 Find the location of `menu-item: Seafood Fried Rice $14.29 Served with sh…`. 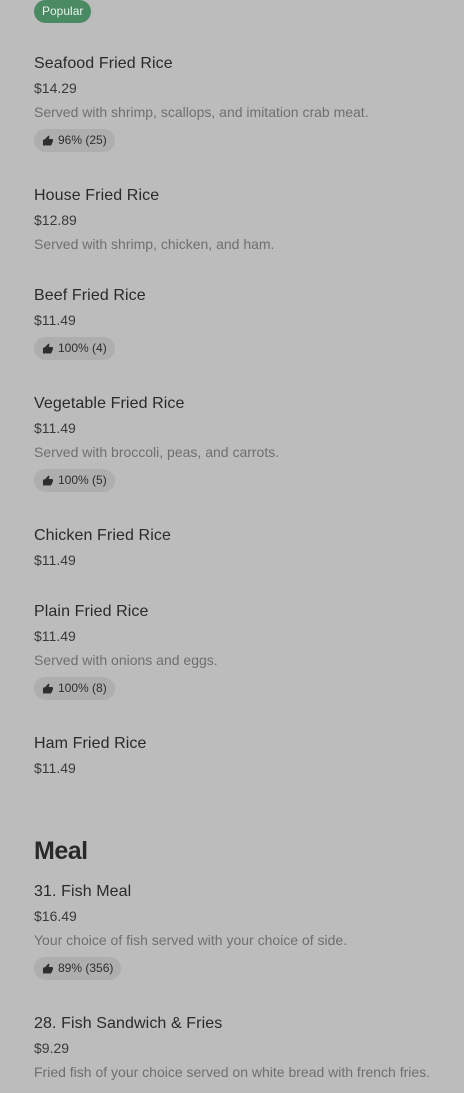

menu-item: Seafood Fried Rice $14.29 Served with sh… is located at coordinates (249, 103).